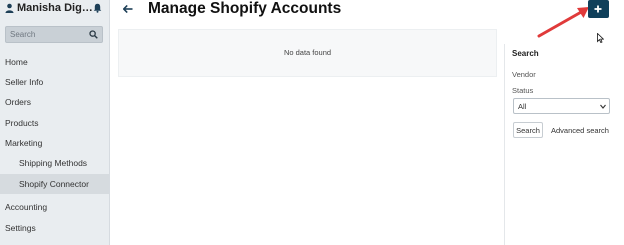 Image resolution: width=624 pixels, height=245 pixels. Describe the element at coordinates (561, 106) in the screenshot. I see `status-select: All` at that location.